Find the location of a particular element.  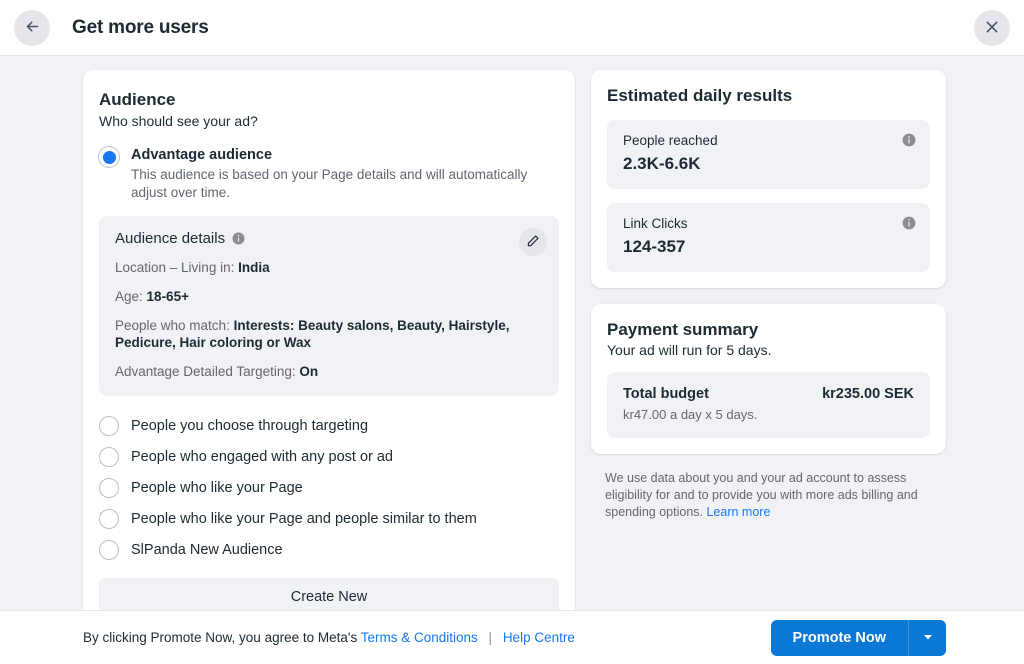

close-icon is located at coordinates (992, 28).